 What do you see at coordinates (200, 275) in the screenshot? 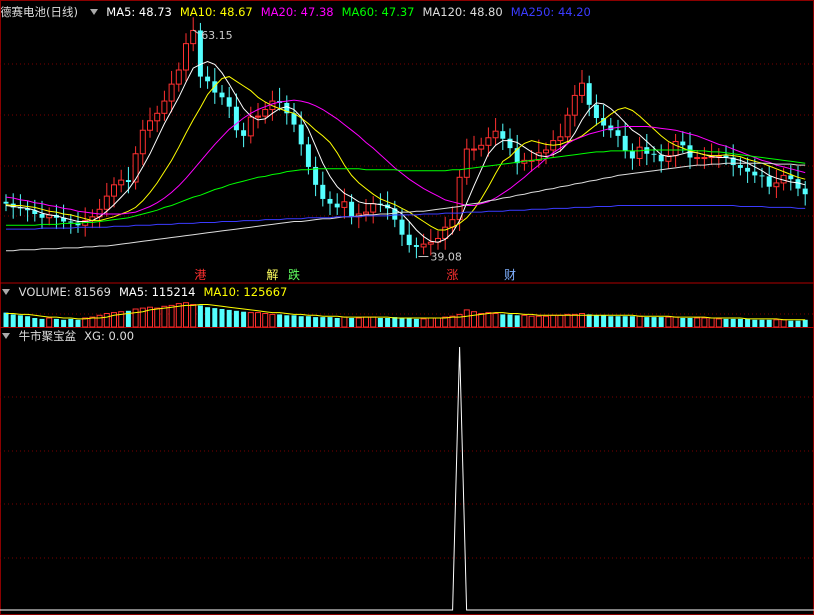
I see `event-marker-0: 港` at bounding box center [200, 275].